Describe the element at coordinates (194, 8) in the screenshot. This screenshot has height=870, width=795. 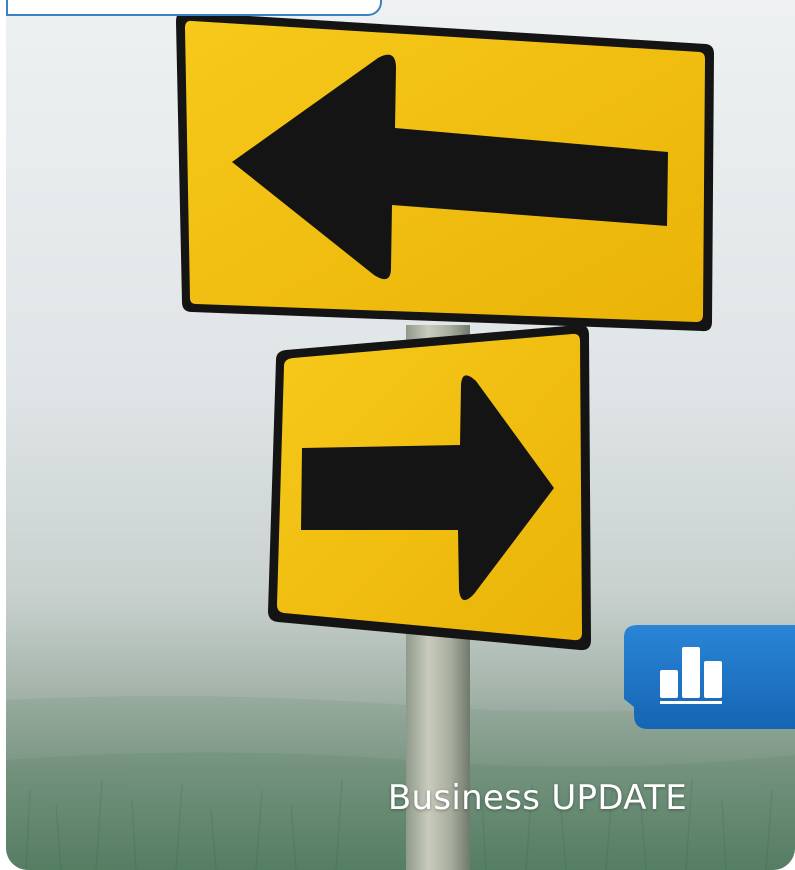
I see `header-tab` at that location.